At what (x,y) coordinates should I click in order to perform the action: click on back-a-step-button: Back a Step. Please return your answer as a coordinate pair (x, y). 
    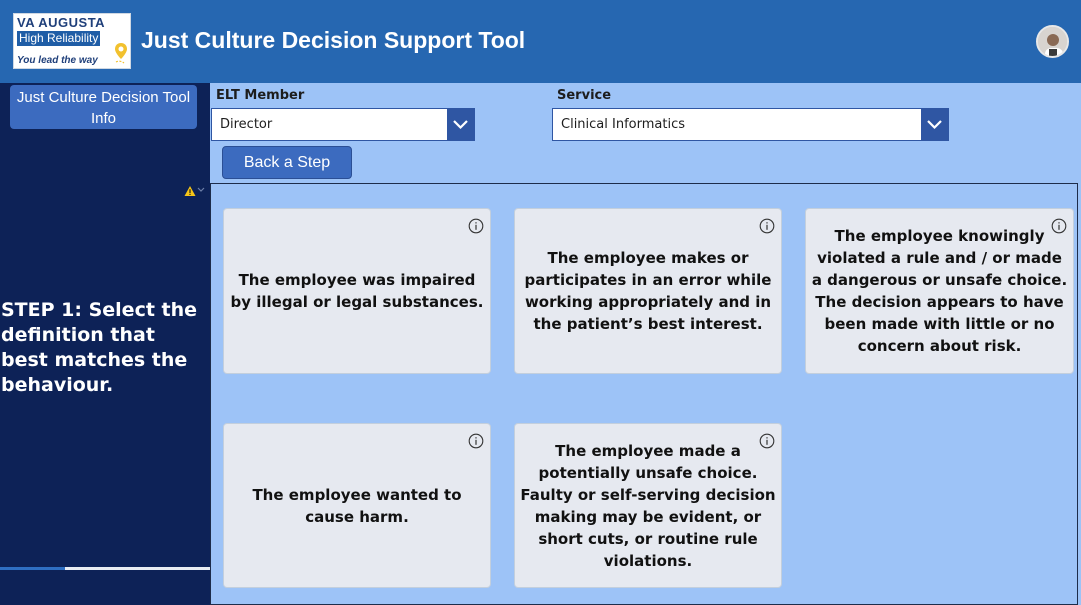
    Looking at the image, I should click on (287, 162).